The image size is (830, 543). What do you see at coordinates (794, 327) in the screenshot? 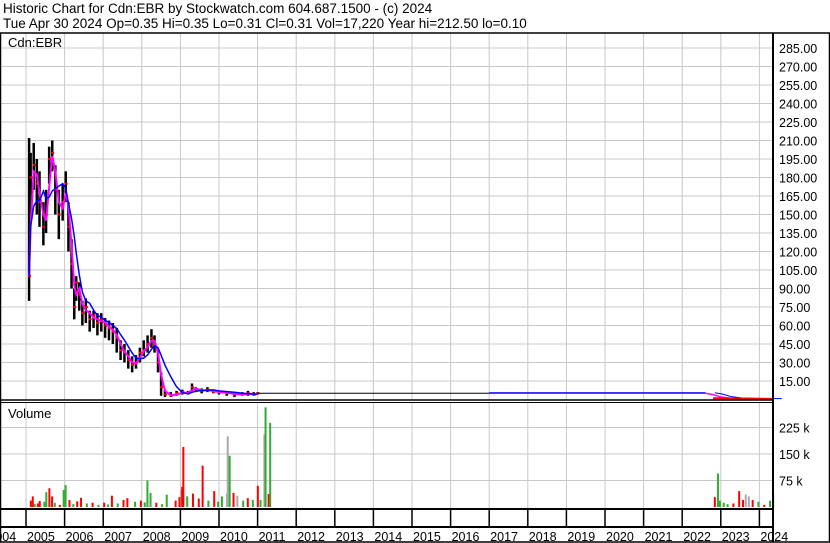
I see `price-tick-label: 60.00` at bounding box center [794, 327].